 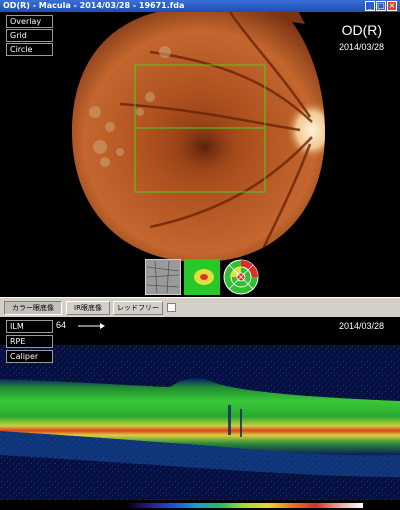 I want to click on grid-button: Grid, so click(x=29, y=35).